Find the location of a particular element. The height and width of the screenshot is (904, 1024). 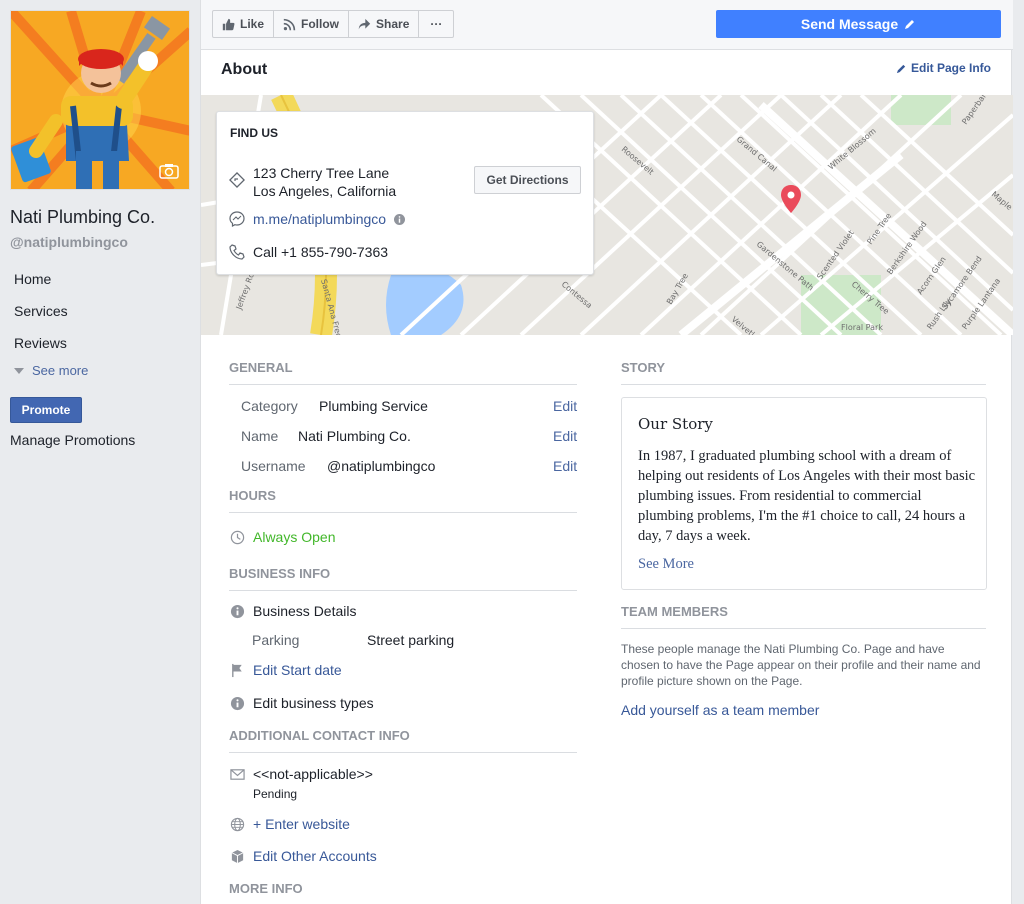

contact-info-heading: ADDITIONAL CONTACT INFO is located at coordinates (319, 735).